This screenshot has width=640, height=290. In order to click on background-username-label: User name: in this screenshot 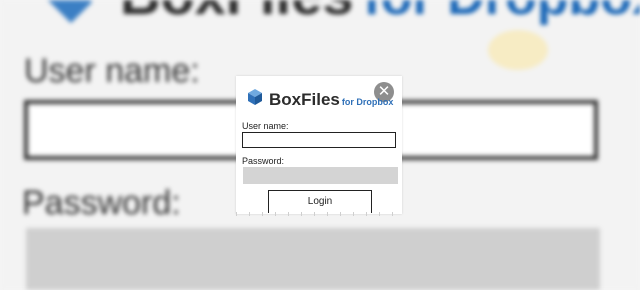, I will do `click(112, 71)`.